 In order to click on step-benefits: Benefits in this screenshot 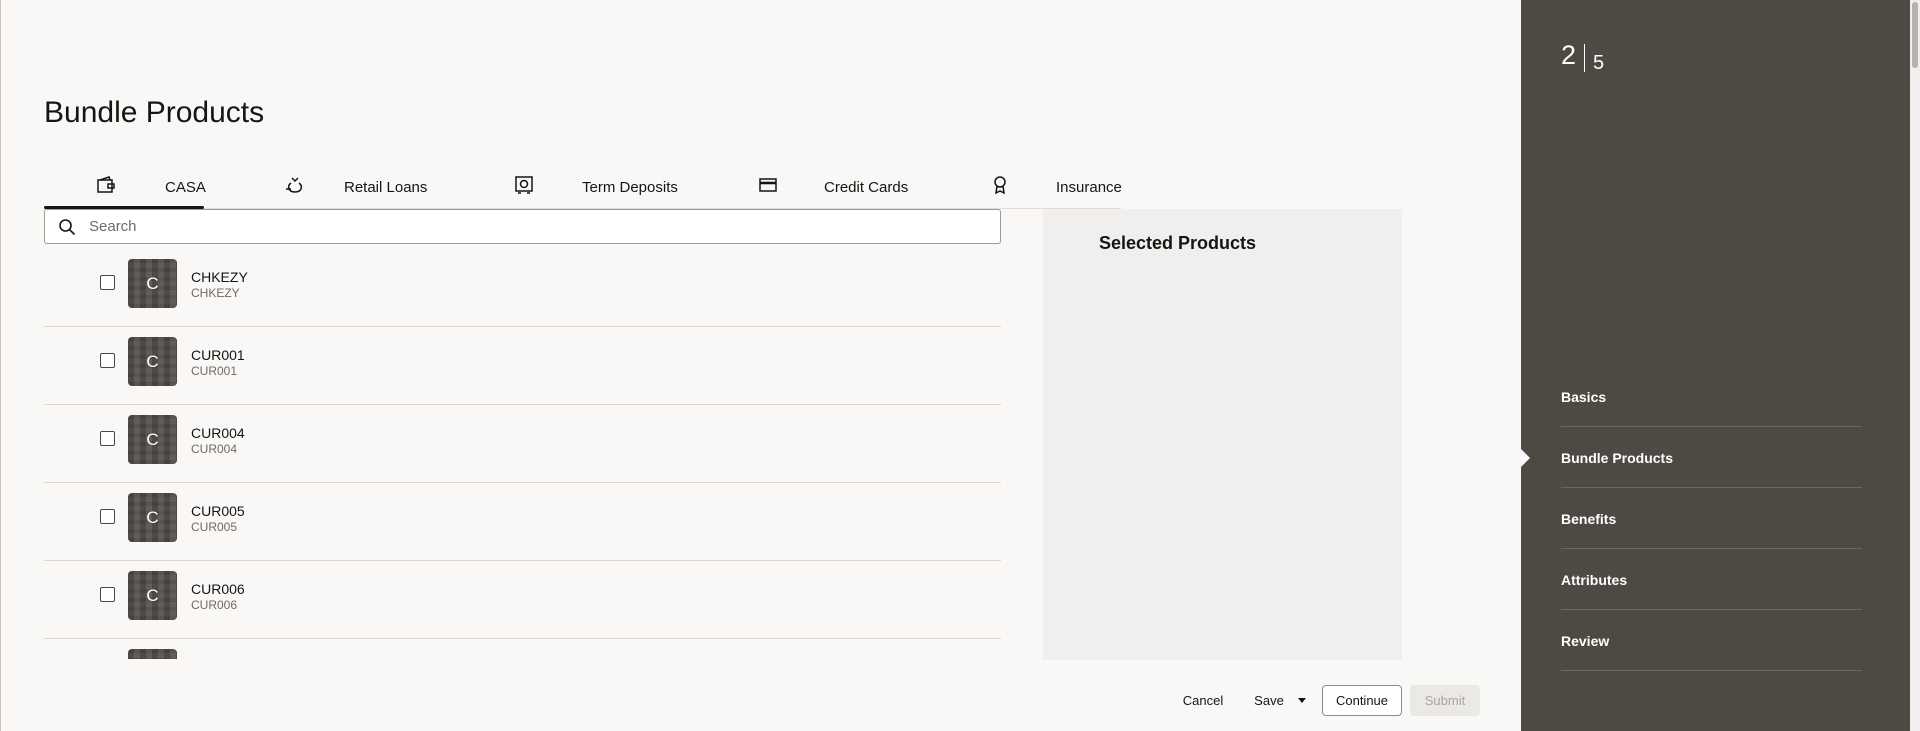, I will do `click(1711, 518)`.